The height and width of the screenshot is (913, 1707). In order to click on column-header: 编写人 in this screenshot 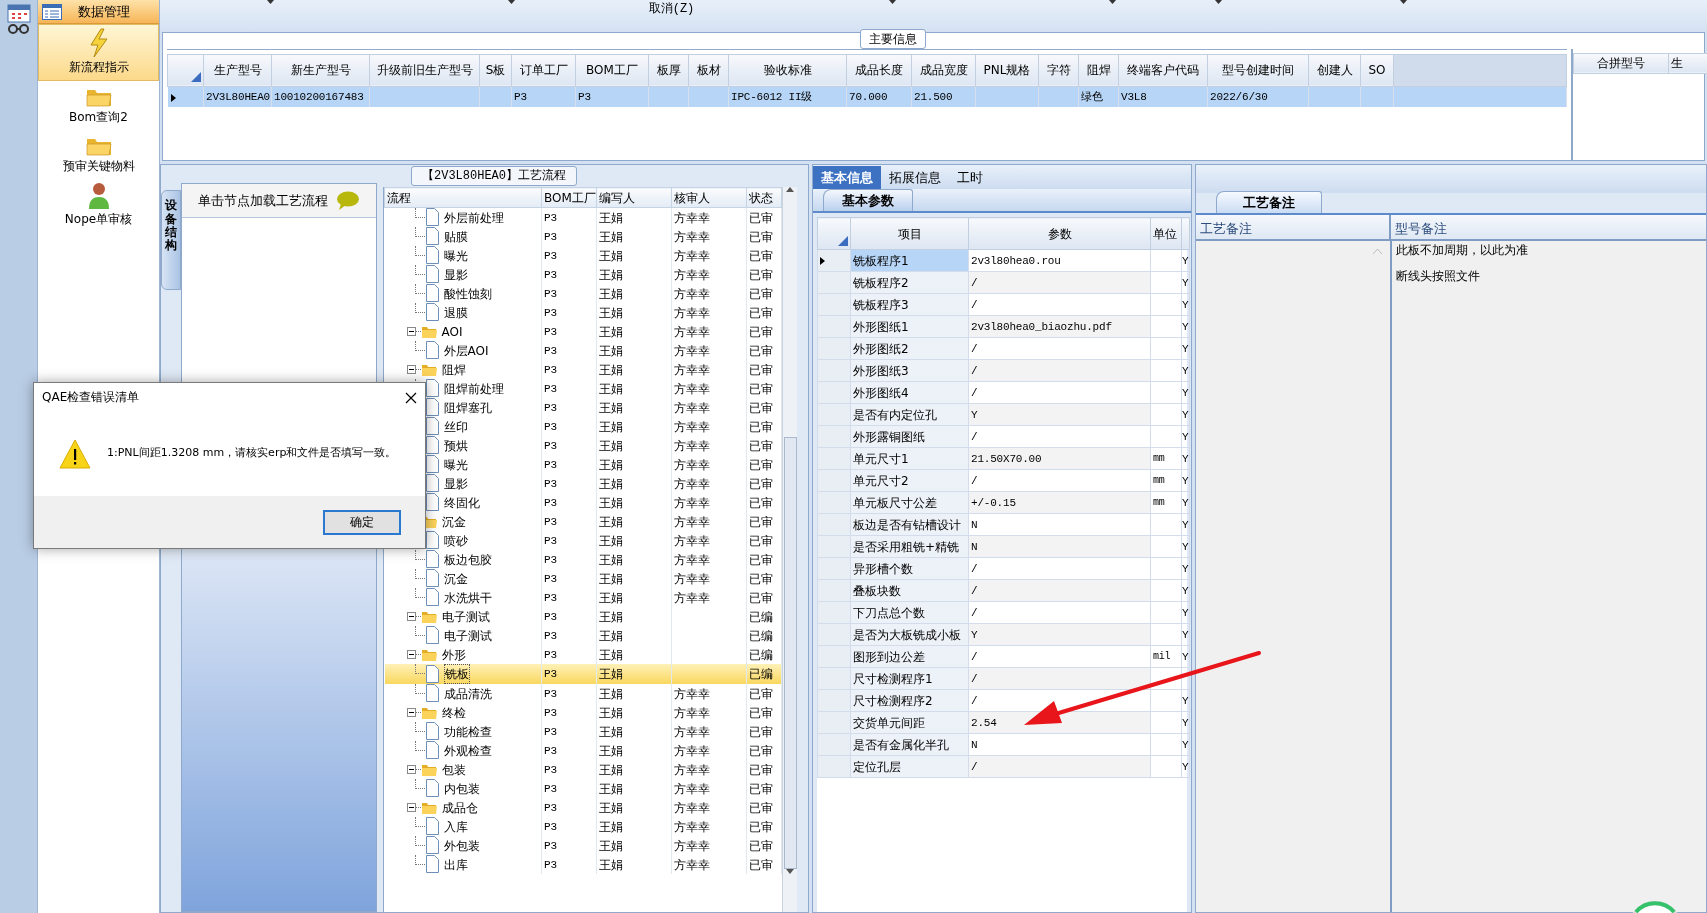, I will do `click(634, 198)`.